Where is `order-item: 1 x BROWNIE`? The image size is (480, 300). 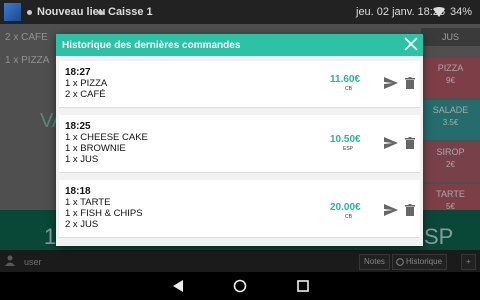 order-item: 1 x BROWNIE is located at coordinates (95, 148).